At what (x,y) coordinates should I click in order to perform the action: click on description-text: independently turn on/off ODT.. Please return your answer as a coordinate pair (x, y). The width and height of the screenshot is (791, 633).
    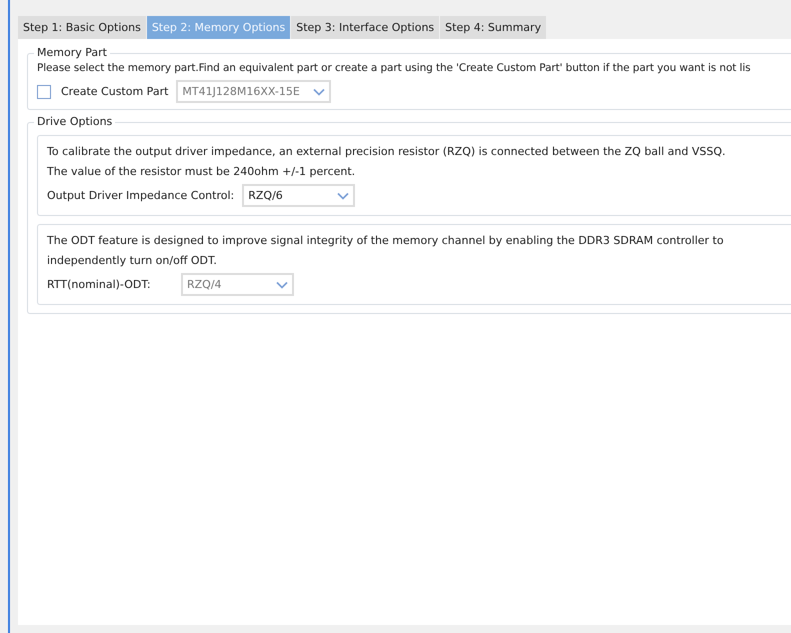
    Looking at the image, I should click on (132, 261).